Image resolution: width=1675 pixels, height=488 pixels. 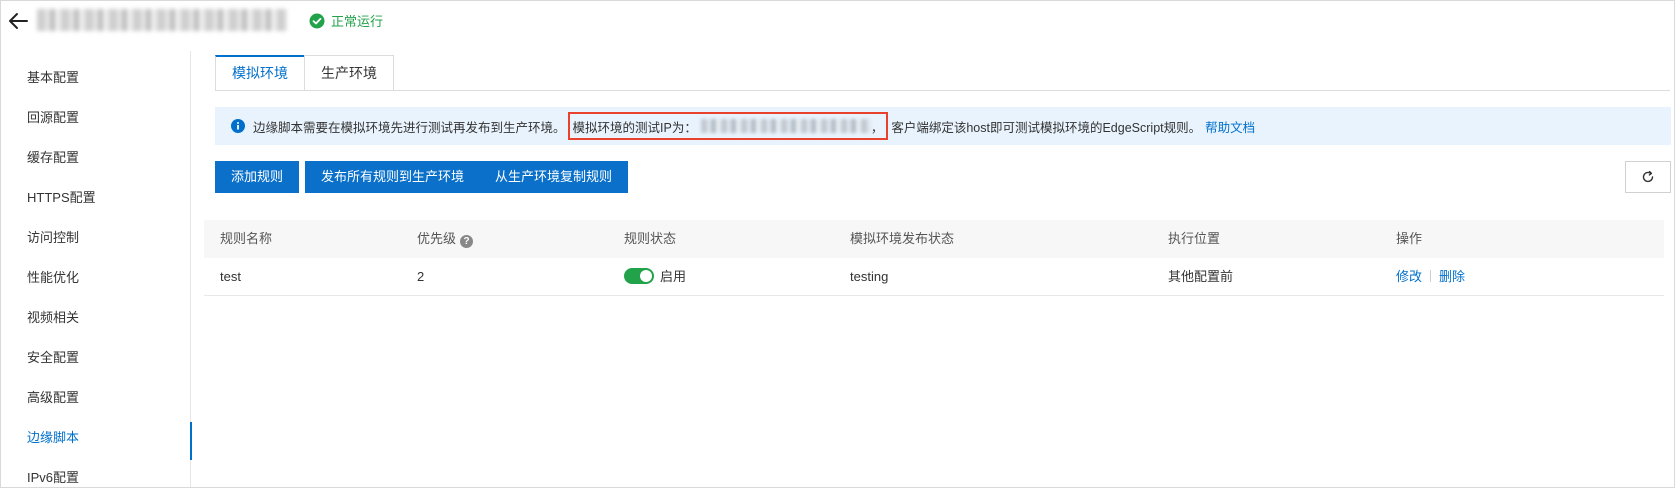 What do you see at coordinates (96, 398) in the screenshot?
I see `sidebar-item-advanced: 高级配置` at bounding box center [96, 398].